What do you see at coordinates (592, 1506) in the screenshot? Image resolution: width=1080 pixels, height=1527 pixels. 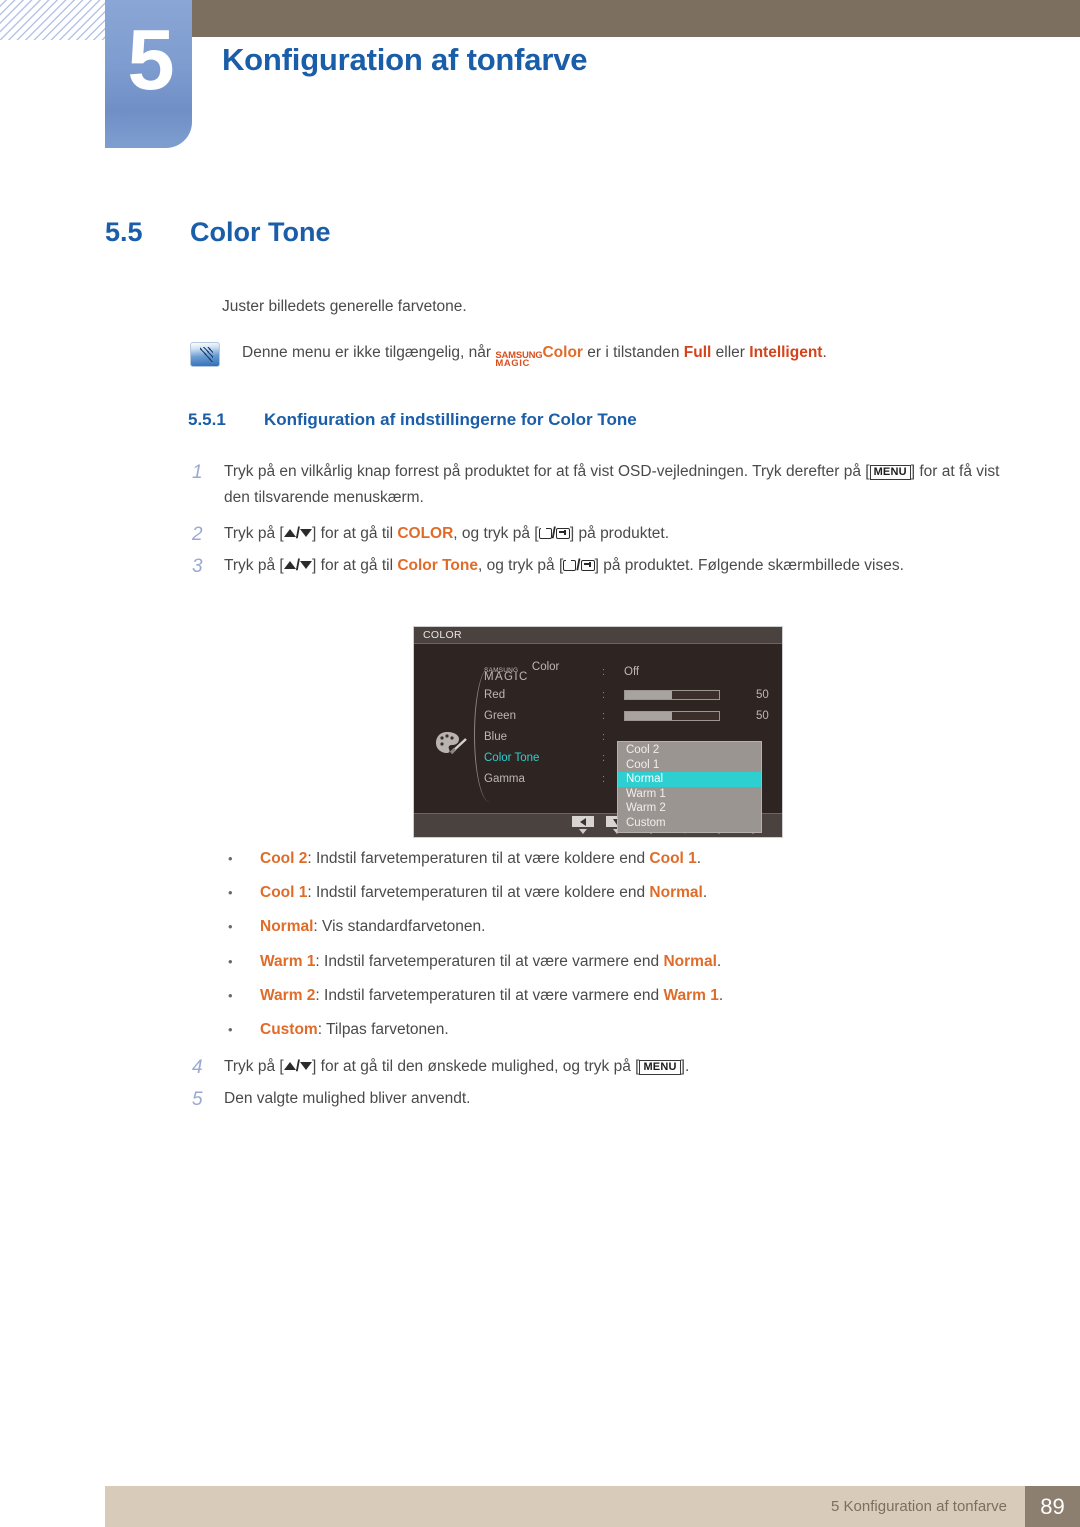 I see `page-footer: 5 Konfiguration af tonfarve 89` at bounding box center [592, 1506].